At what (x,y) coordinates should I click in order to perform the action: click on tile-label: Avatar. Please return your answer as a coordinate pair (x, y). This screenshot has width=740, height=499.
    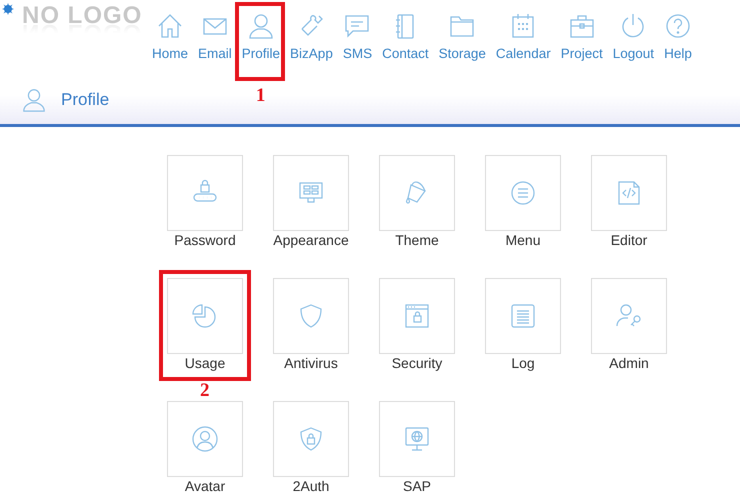
    Looking at the image, I should click on (205, 486).